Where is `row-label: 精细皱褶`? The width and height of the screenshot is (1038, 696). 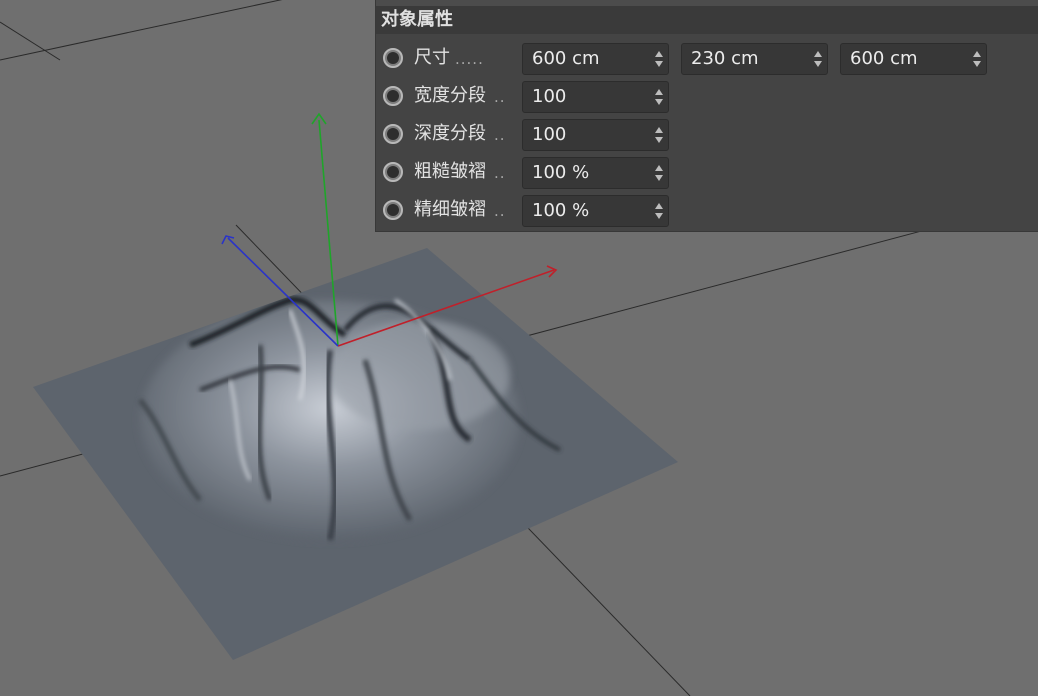 row-label: 精细皱褶 is located at coordinates (450, 209).